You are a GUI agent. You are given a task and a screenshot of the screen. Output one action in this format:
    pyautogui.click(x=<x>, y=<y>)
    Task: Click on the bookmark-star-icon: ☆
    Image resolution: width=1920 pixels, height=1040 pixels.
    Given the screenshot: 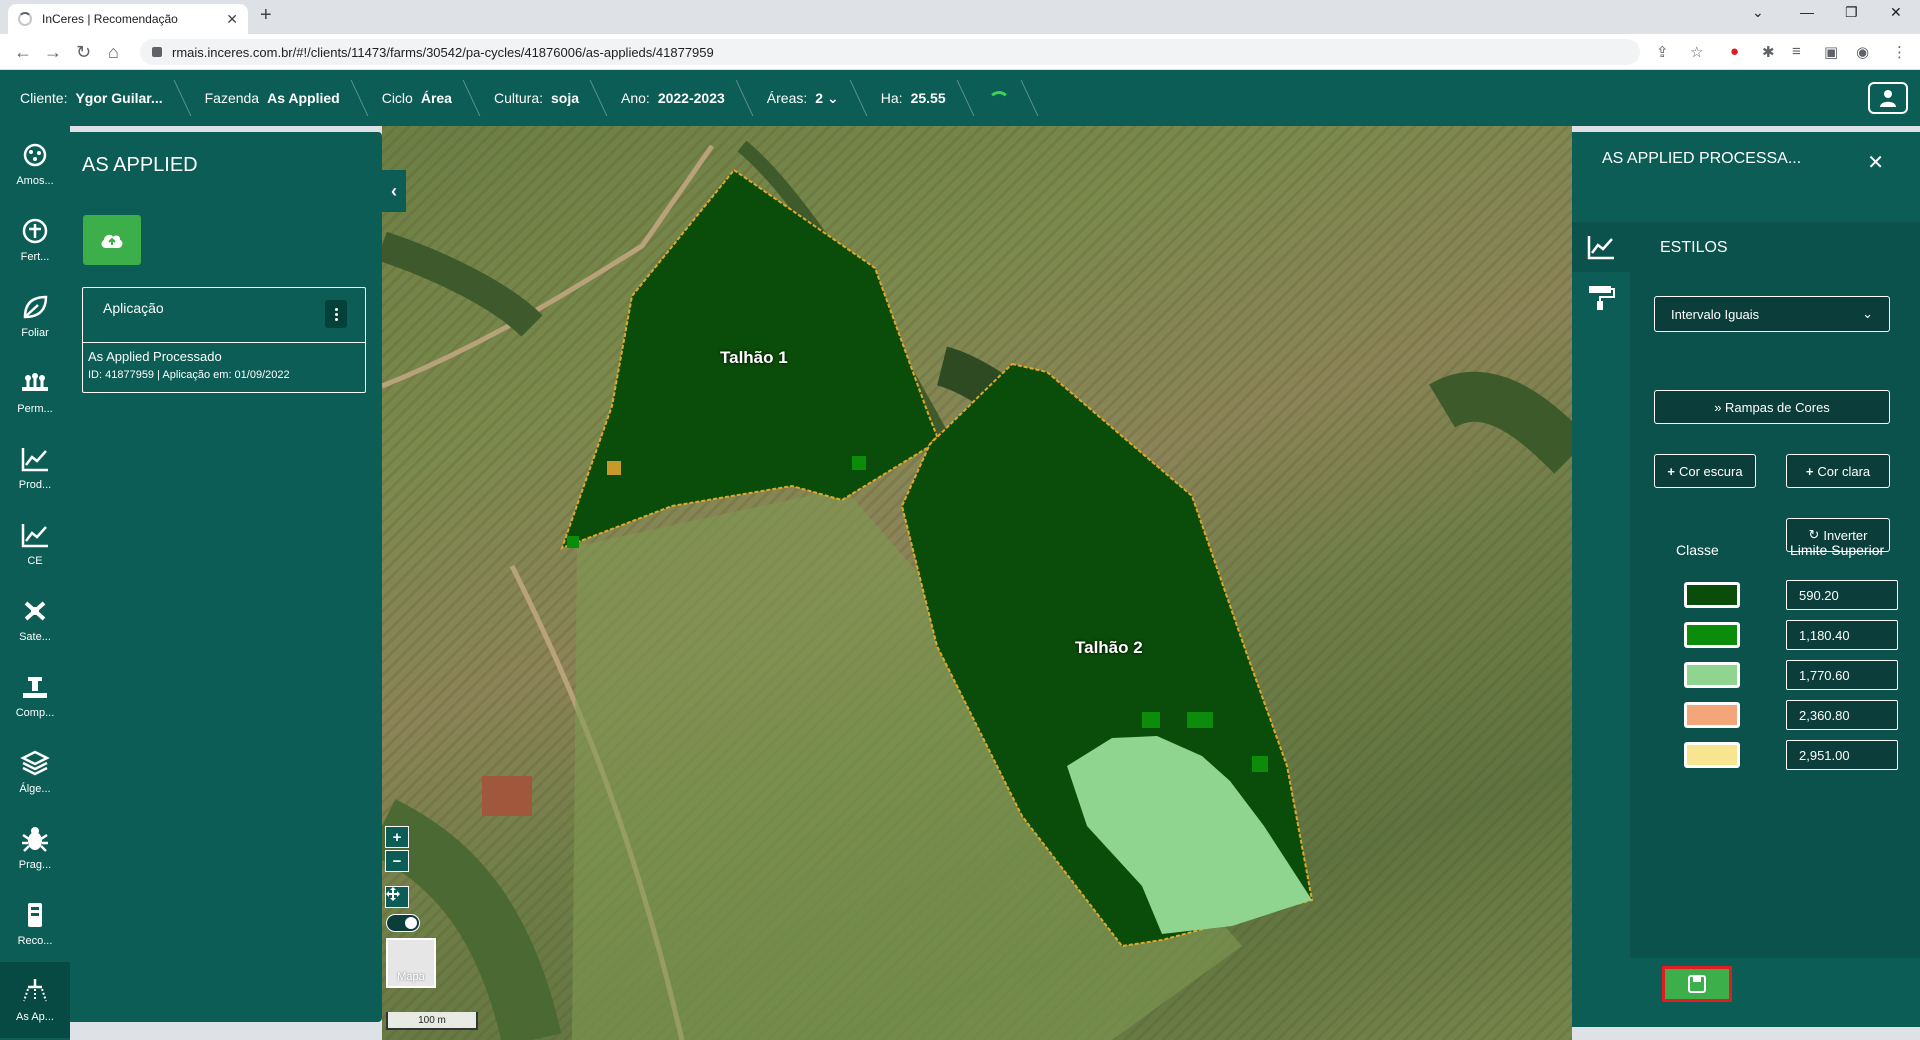 What is the action you would take?
    pyautogui.click(x=1696, y=52)
    